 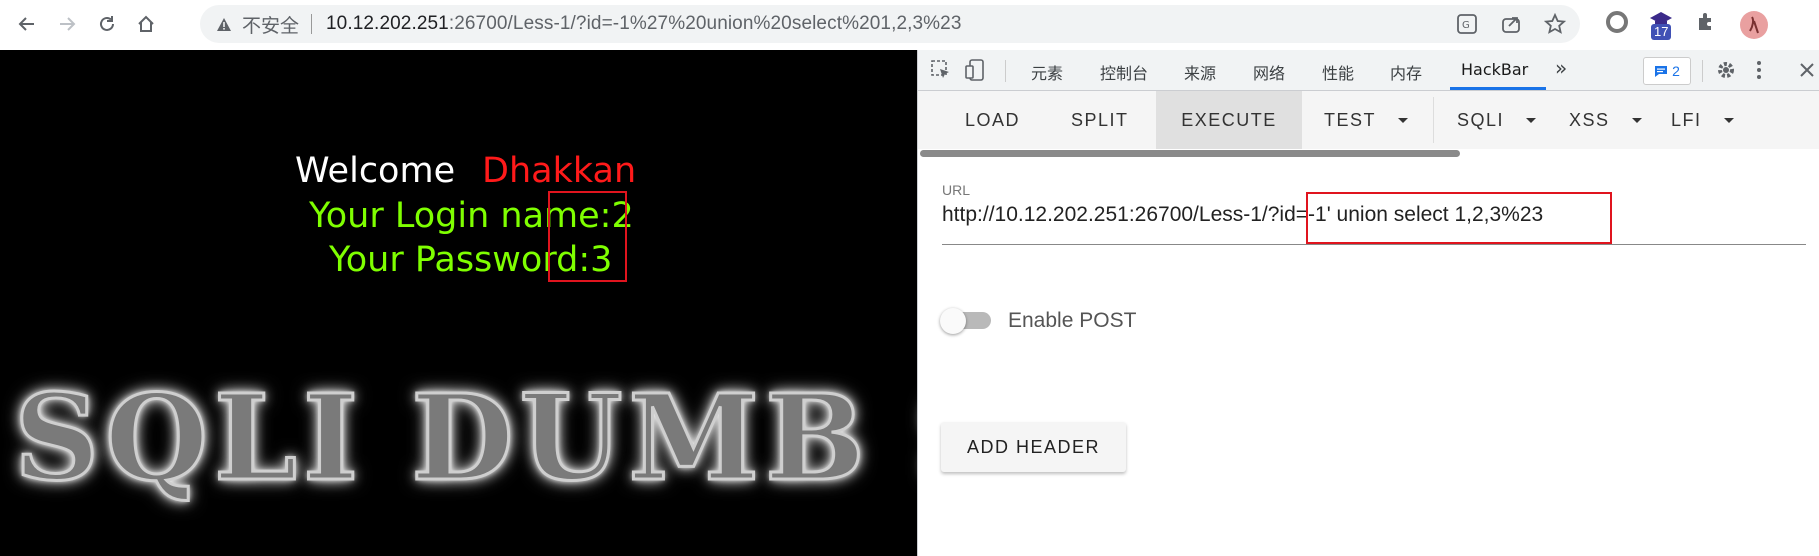 What do you see at coordinates (1459, 218) in the screenshot?
I see `highlight-box-payload` at bounding box center [1459, 218].